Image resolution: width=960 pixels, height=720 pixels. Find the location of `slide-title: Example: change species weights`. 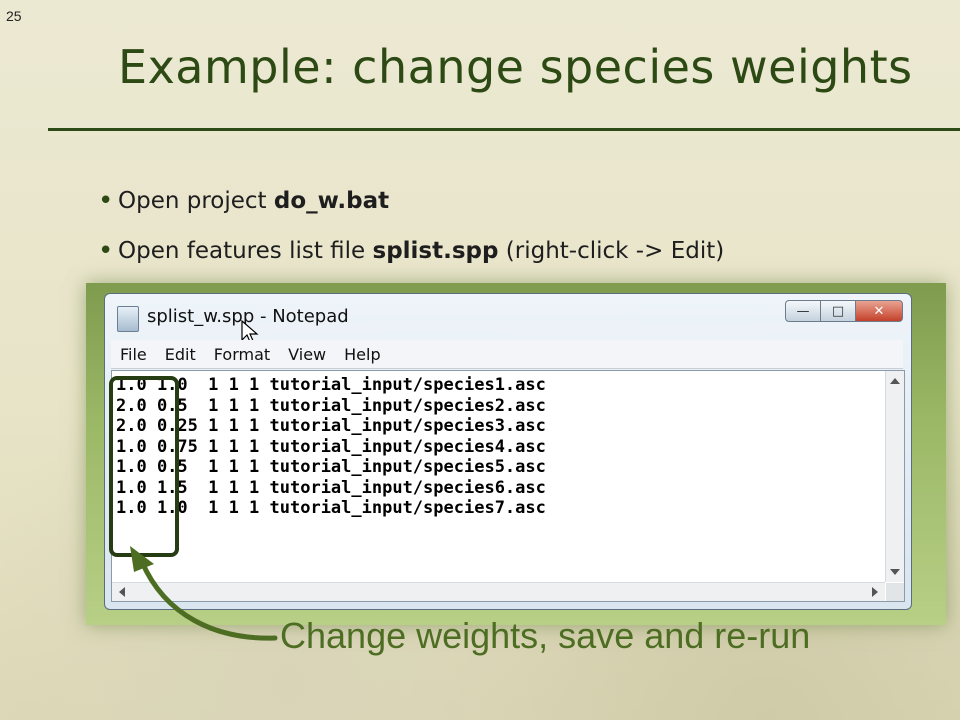

slide-title: Example: change species weights is located at coordinates (515, 67).